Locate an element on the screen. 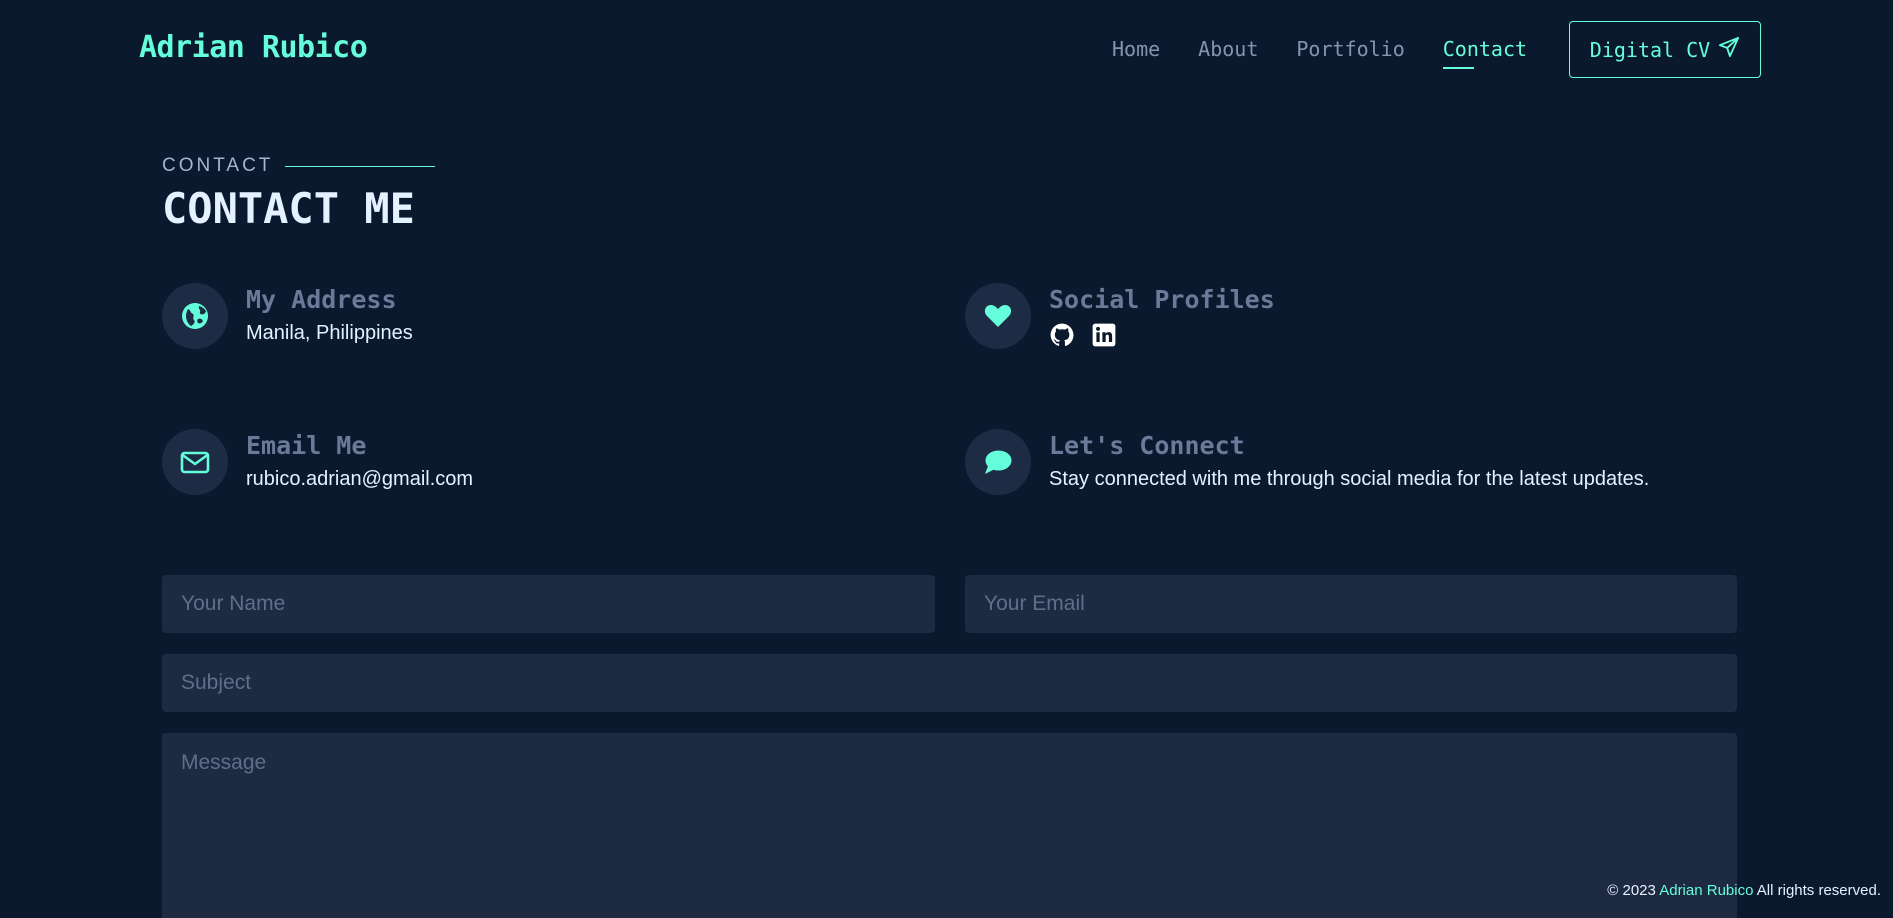 The image size is (1893, 918). email-input is located at coordinates (1351, 604).